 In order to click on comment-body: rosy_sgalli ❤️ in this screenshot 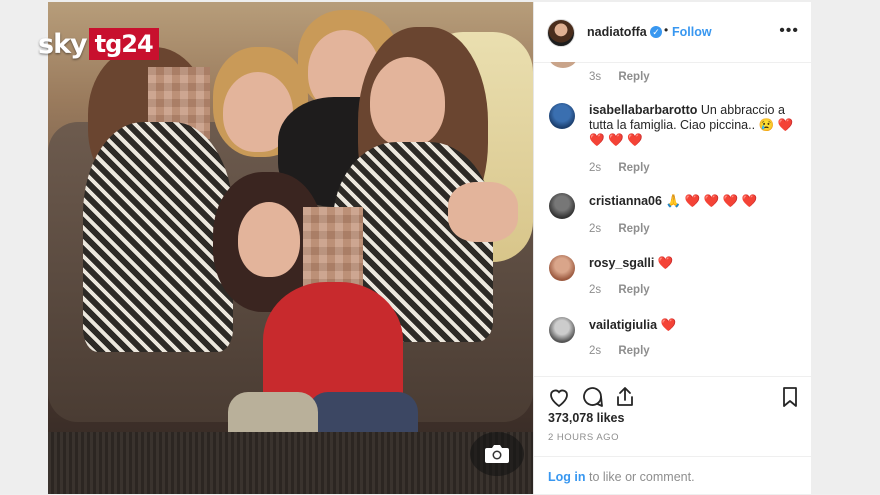, I will do `click(696, 263)`.